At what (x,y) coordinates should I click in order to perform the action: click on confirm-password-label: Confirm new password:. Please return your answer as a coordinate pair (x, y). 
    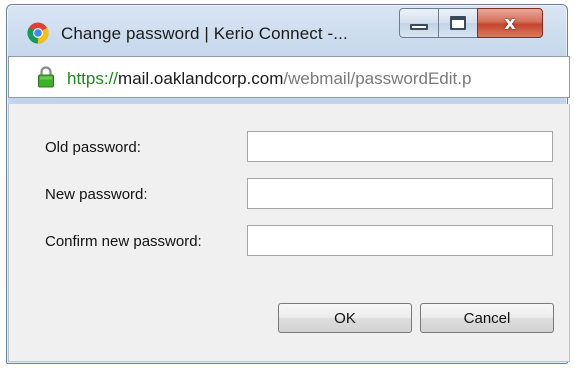
    Looking at the image, I should click on (123, 241).